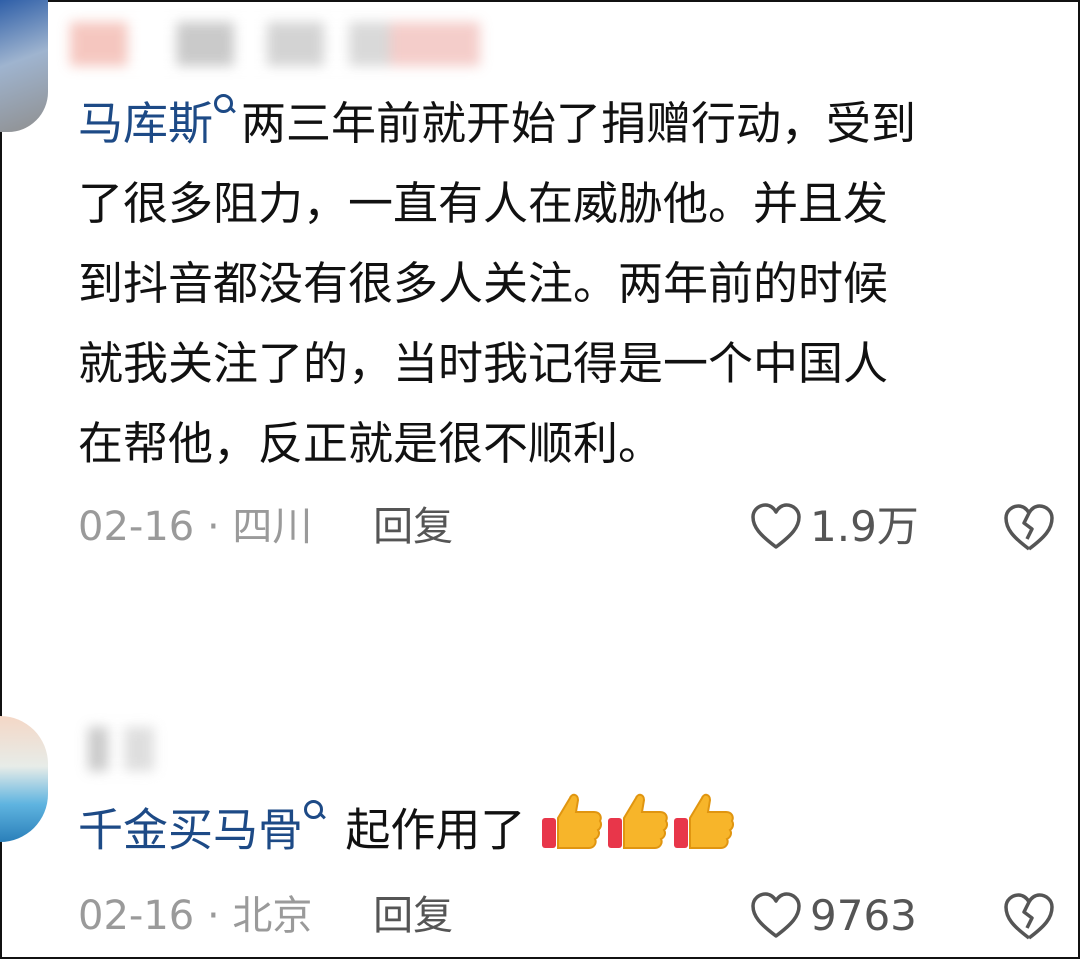 Image resolution: width=1080 pixels, height=959 pixels. I want to click on comment-text-line: 到抖音都没有很多人关注。两年前的时候, so click(483, 283).